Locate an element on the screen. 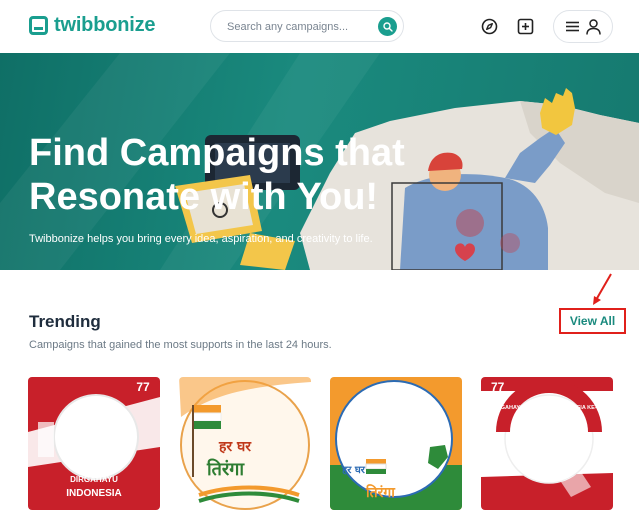  card-label: INDONESIA is located at coordinates (94, 493).